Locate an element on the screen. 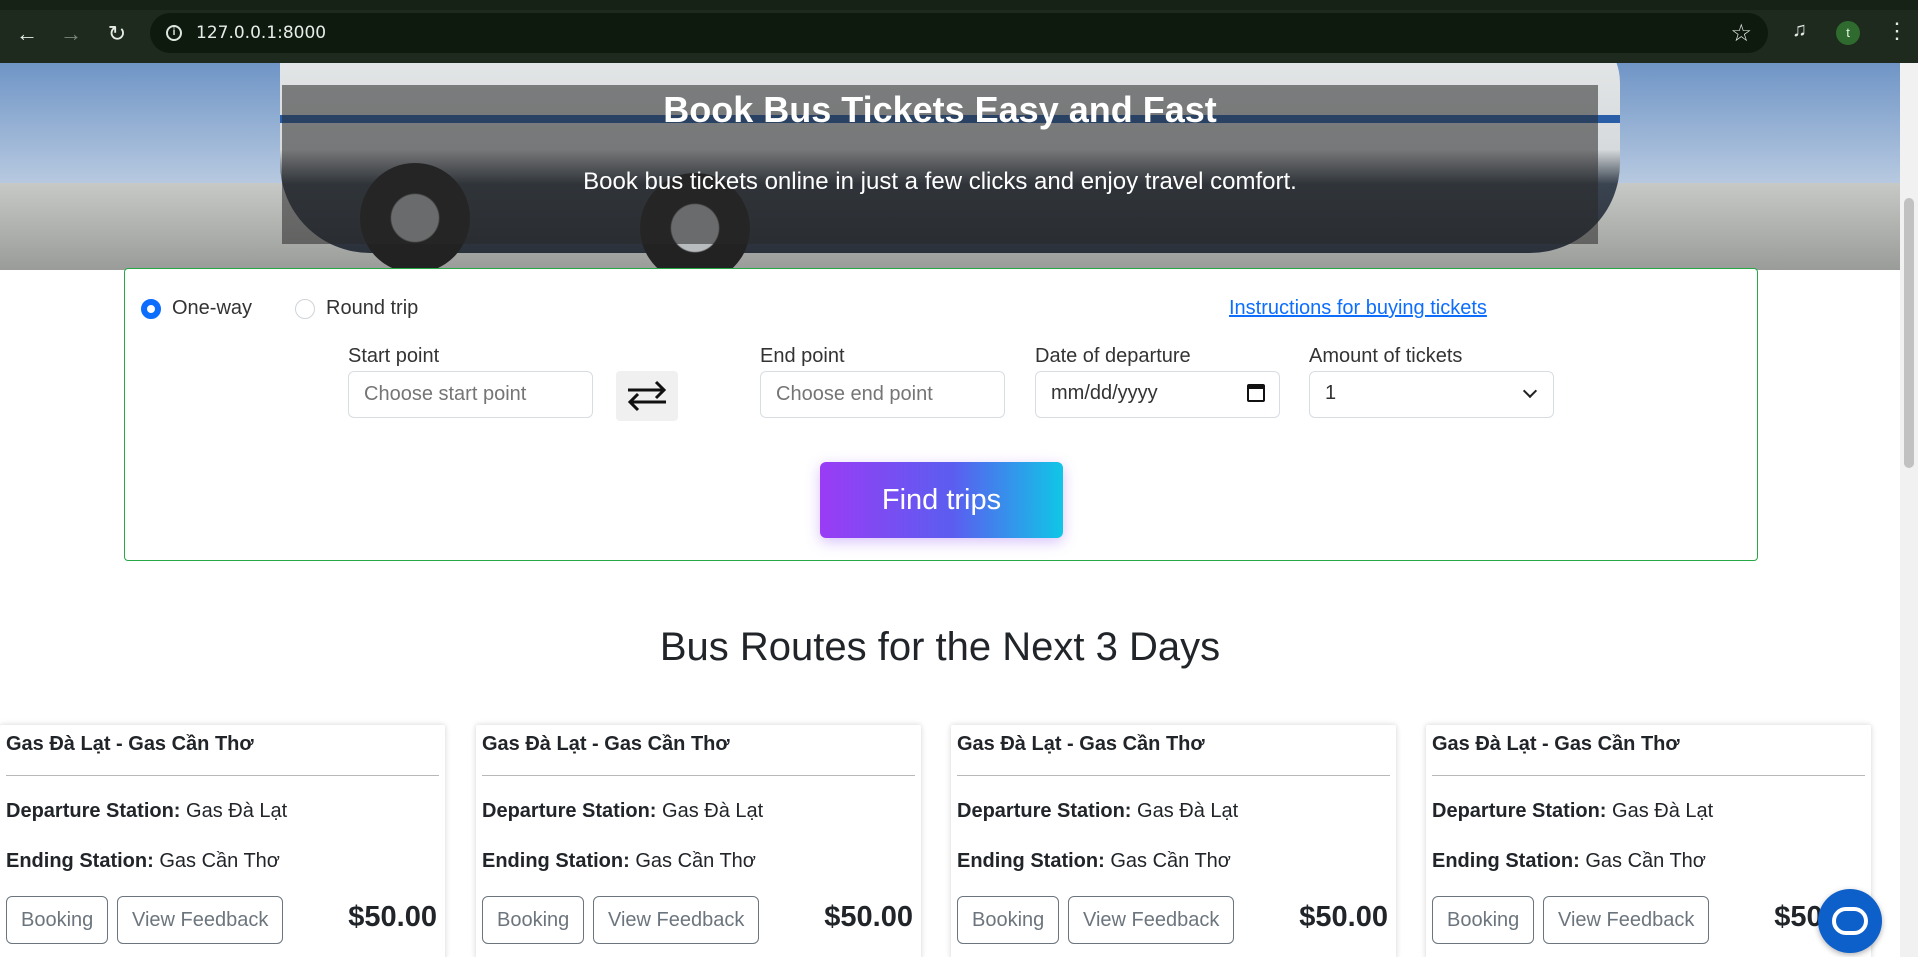 The image size is (1918, 957). calendar-icon is located at coordinates (1256, 393).